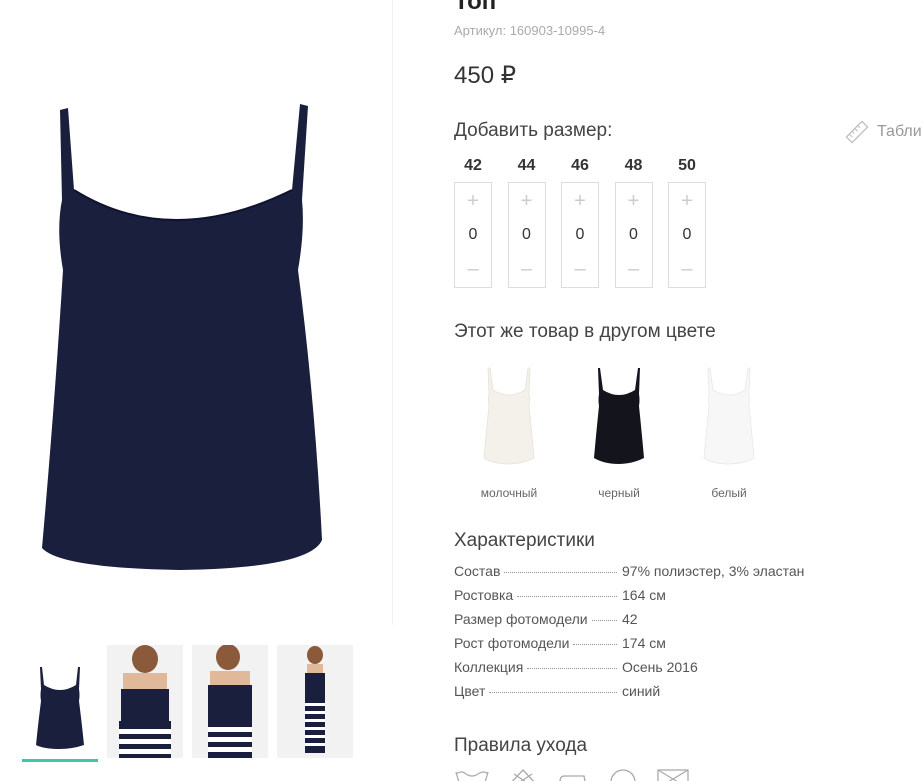  Describe the element at coordinates (470, 691) in the screenshot. I see `characteristic-key: Цвет` at that location.